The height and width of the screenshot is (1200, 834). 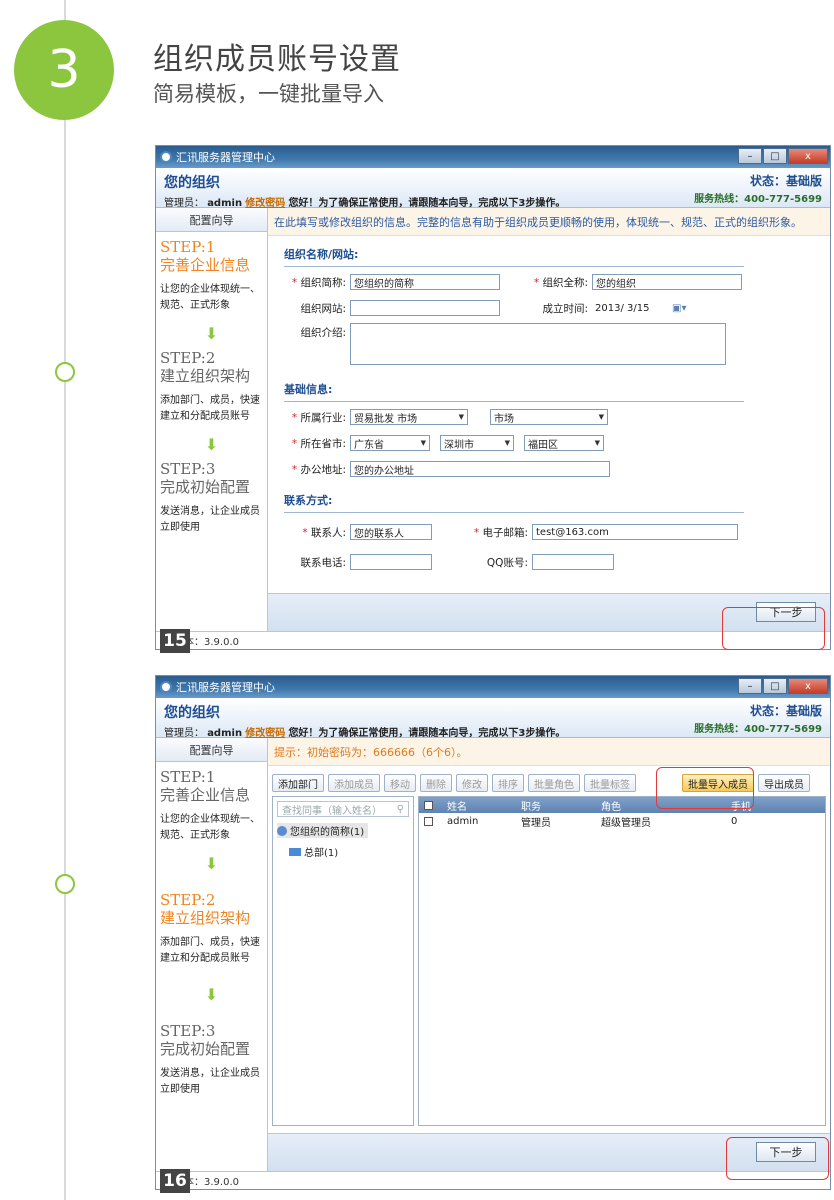 What do you see at coordinates (343, 809) in the screenshot?
I see `search-input: 查找同事（输入姓名） ⚲` at bounding box center [343, 809].